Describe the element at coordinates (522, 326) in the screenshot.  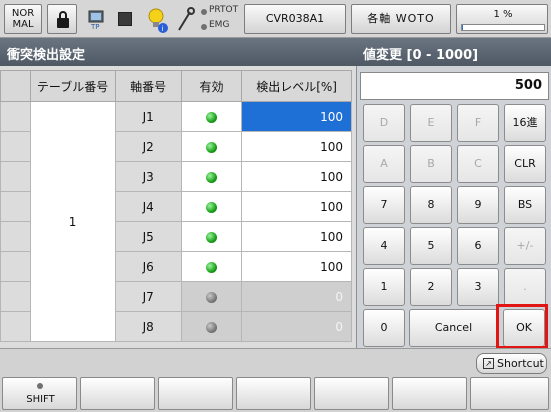
I see `ok-highlight-box` at that location.